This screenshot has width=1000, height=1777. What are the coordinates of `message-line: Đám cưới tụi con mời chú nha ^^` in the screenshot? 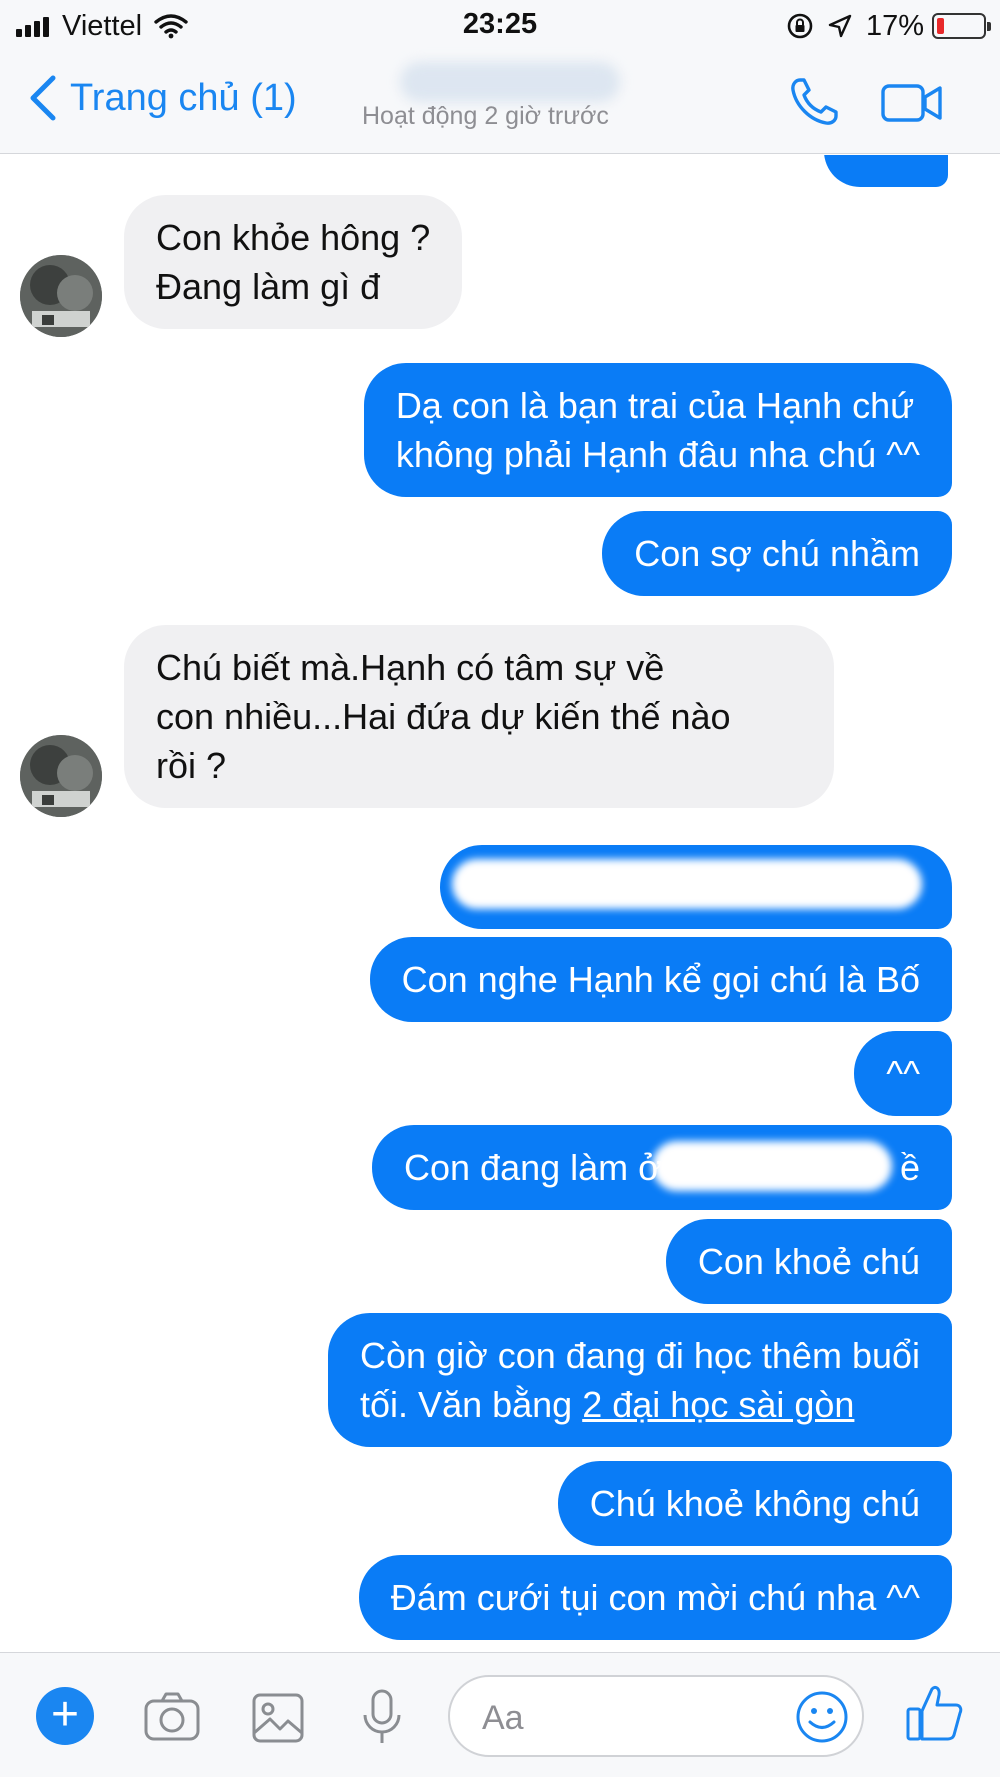 It's located at (655, 1597).